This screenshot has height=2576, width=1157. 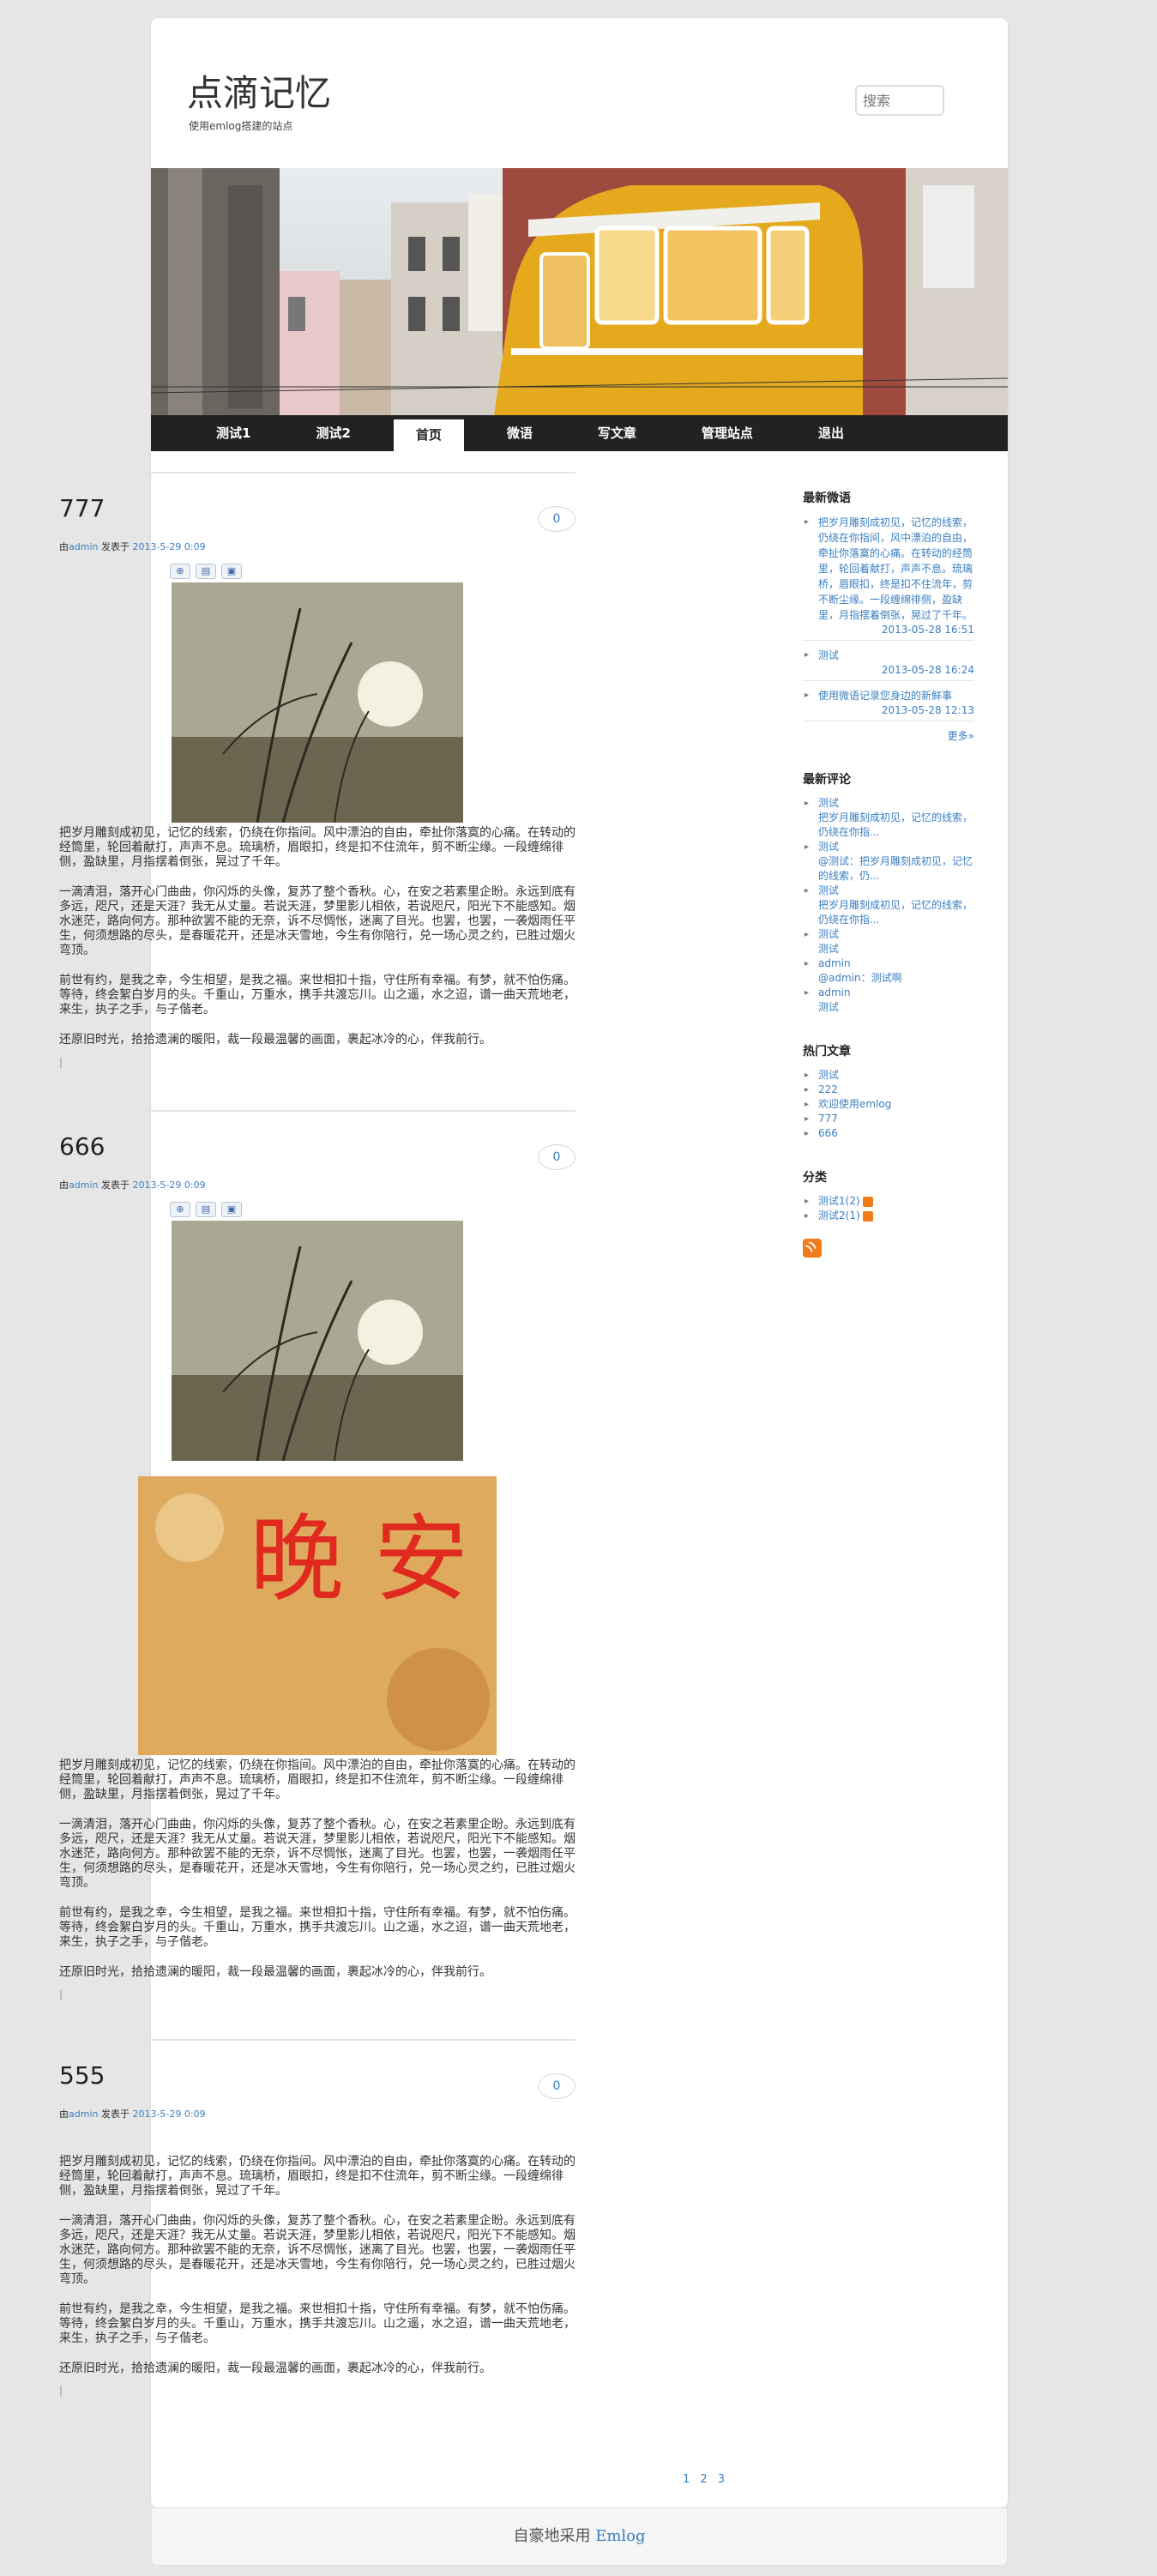 What do you see at coordinates (317, 508) in the screenshot?
I see `post-title: 777` at bounding box center [317, 508].